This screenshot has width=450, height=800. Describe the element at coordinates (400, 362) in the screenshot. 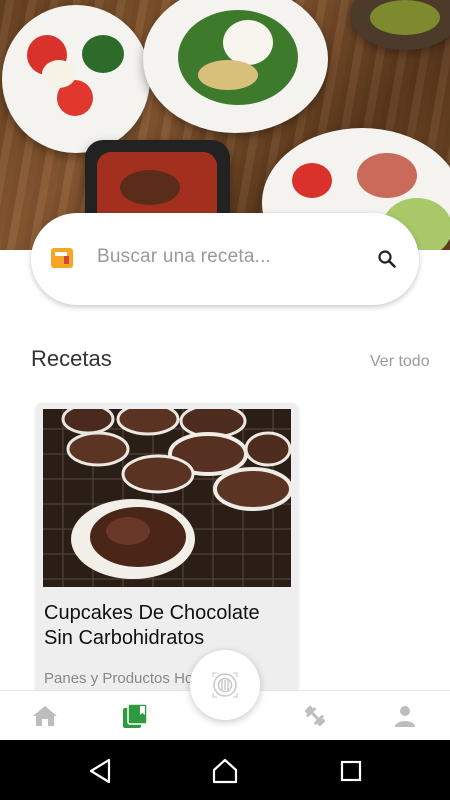

I see `see-all-link: Ver todo` at that location.